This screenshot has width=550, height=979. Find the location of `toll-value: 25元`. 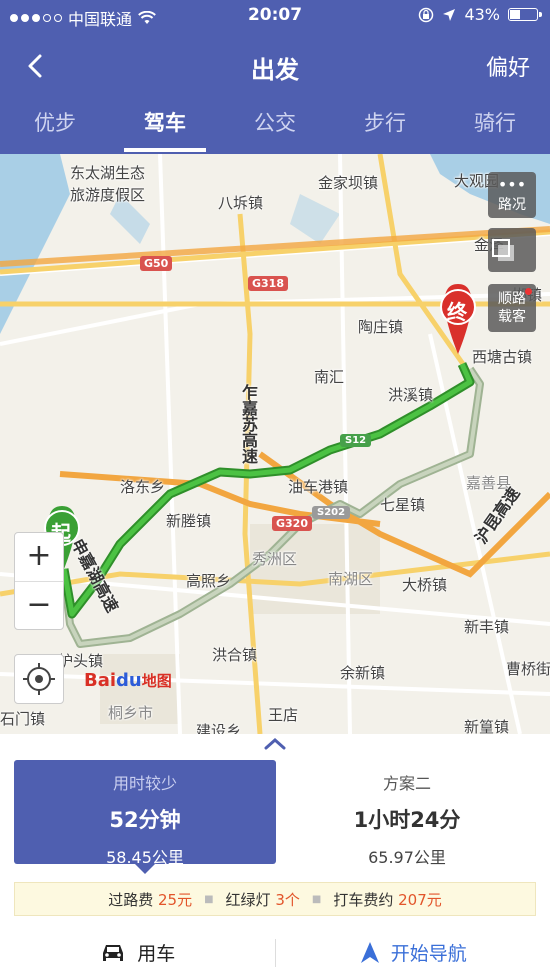

toll-value: 25元 is located at coordinates (175, 899).